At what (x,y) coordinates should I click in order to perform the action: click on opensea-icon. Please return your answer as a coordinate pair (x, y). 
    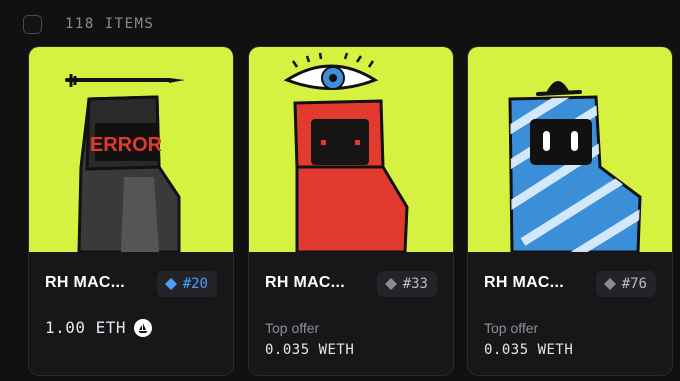
    Looking at the image, I should click on (143, 327).